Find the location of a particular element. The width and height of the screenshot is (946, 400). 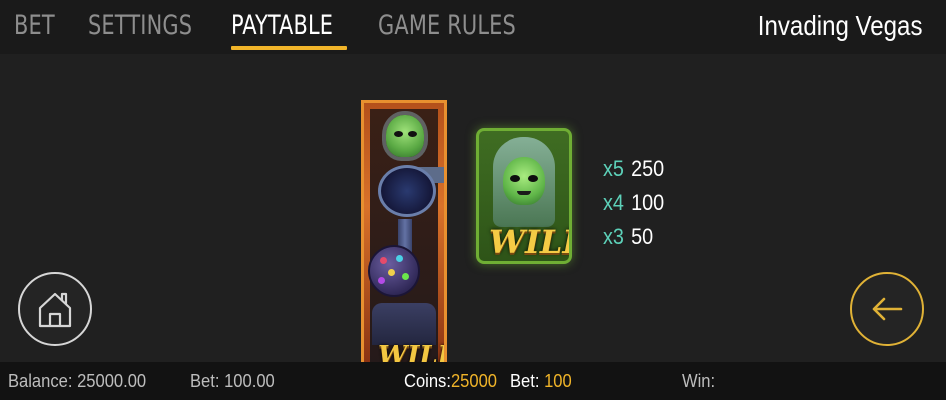

coin-bet-value: 100 is located at coordinates (558, 381).